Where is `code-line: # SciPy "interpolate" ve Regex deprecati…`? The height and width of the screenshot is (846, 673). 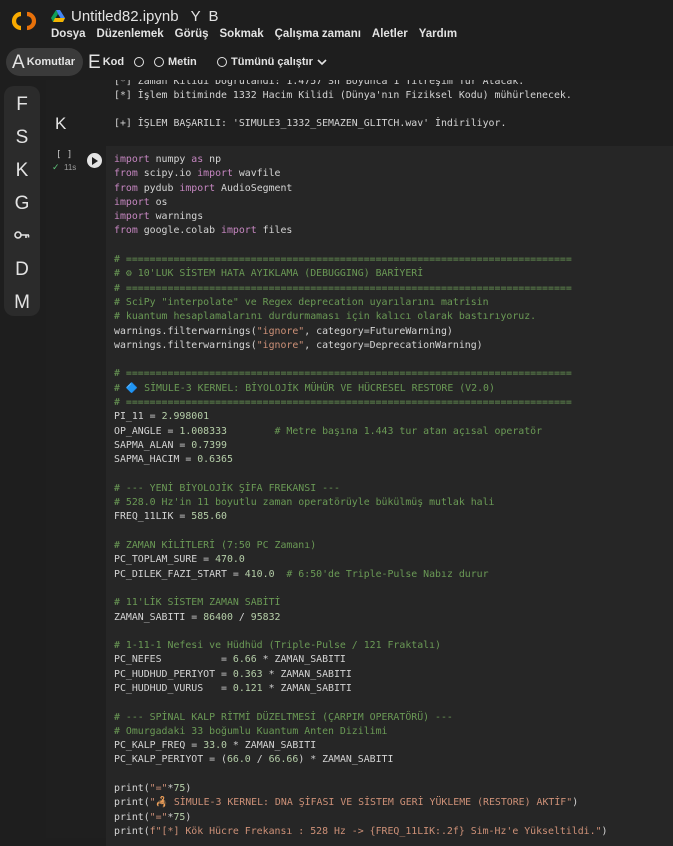 code-line: # SciPy "interpolate" ve Regex deprecati… is located at coordinates (360, 303).